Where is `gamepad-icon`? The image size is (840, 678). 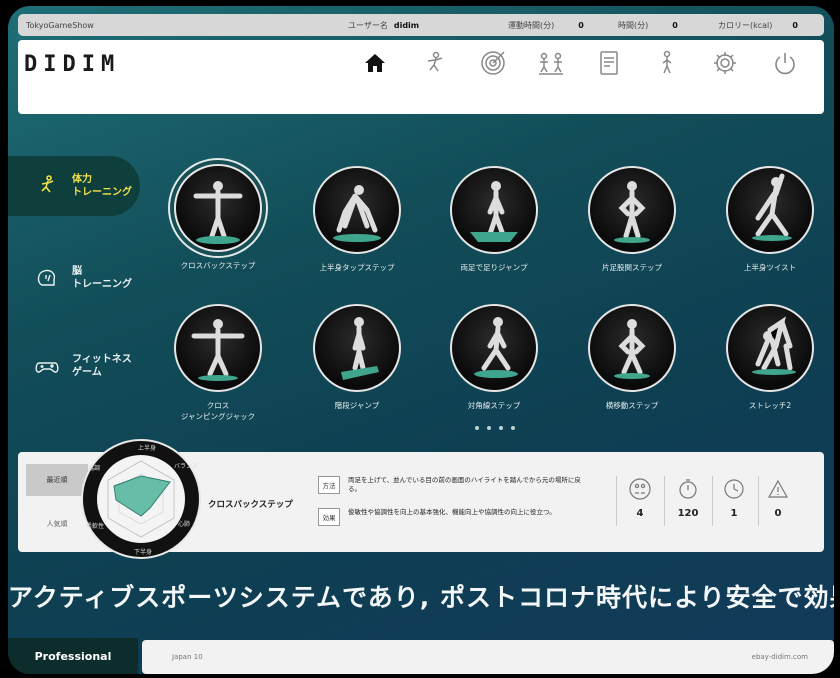
gamepad-icon is located at coordinates (47, 366).